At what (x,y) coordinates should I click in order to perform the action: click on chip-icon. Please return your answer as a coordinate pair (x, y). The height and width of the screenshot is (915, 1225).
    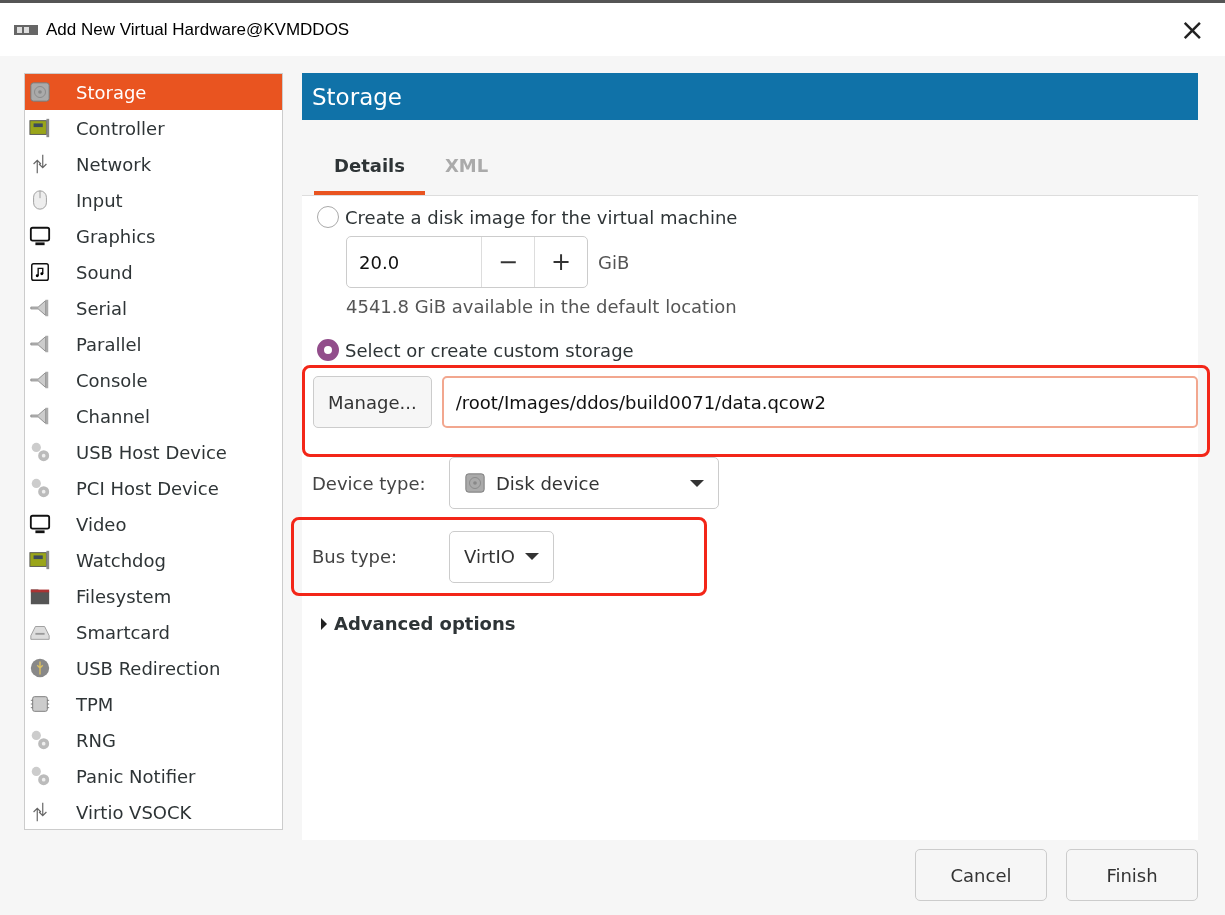
    Looking at the image, I should click on (40, 704).